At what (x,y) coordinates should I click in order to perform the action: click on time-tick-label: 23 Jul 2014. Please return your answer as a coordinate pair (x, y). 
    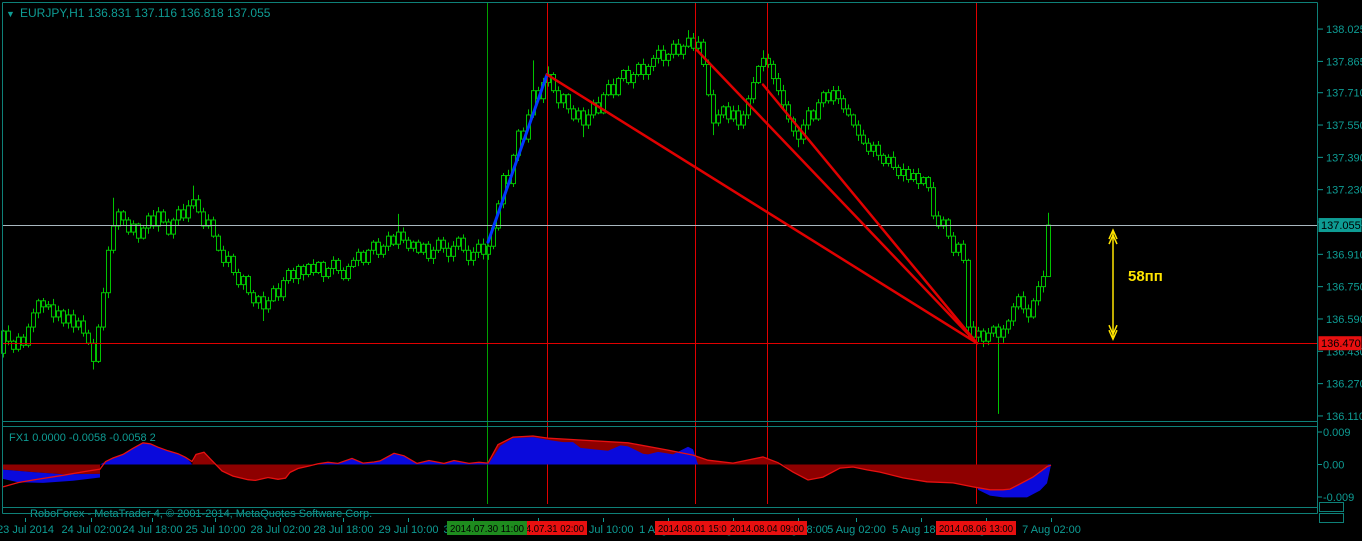
    Looking at the image, I should click on (27, 530).